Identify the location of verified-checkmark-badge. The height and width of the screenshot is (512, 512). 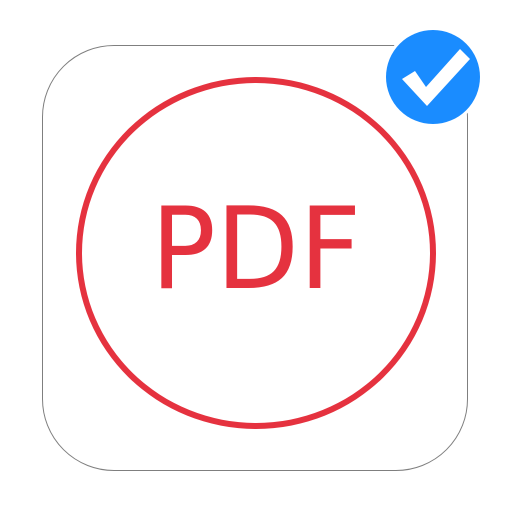
(433, 77).